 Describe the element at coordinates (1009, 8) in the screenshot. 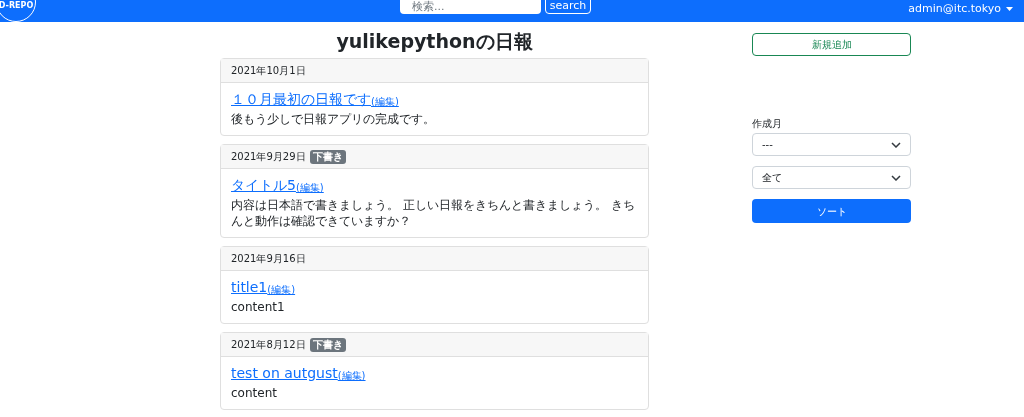

I see `caret-icon` at that location.